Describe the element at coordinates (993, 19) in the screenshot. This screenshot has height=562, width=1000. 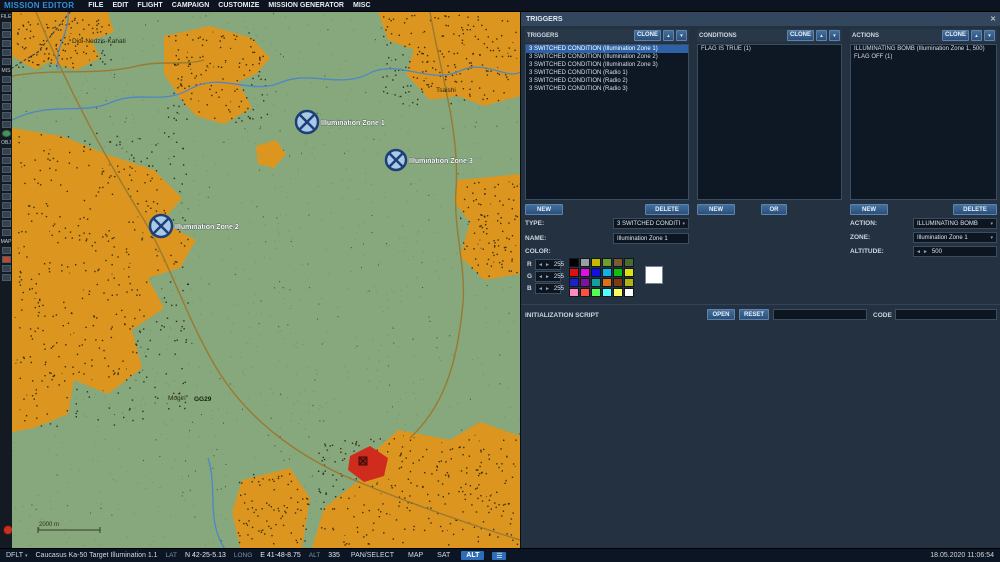
I see `close-icon: ✕` at that location.